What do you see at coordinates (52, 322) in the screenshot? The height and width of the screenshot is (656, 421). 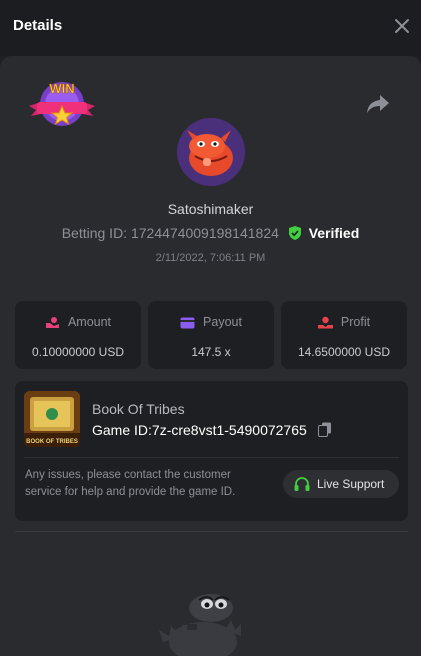 I see `amount-icon` at bounding box center [52, 322].